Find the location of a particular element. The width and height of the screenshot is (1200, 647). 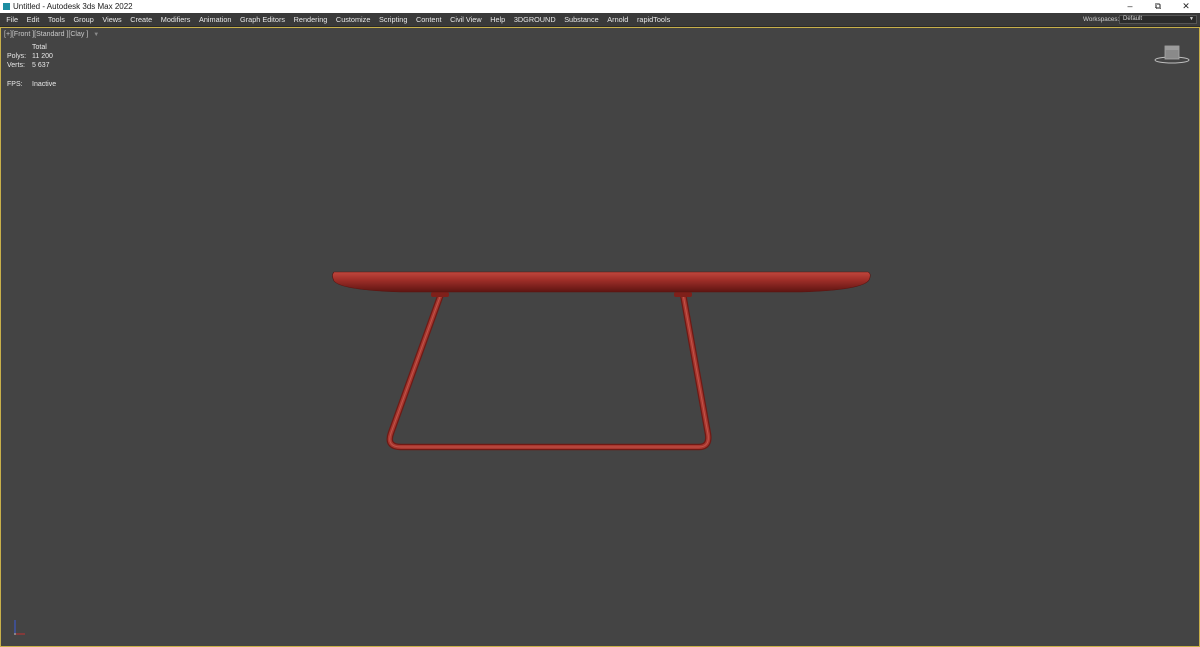

close-button: ✕ is located at coordinates (1186, 6).